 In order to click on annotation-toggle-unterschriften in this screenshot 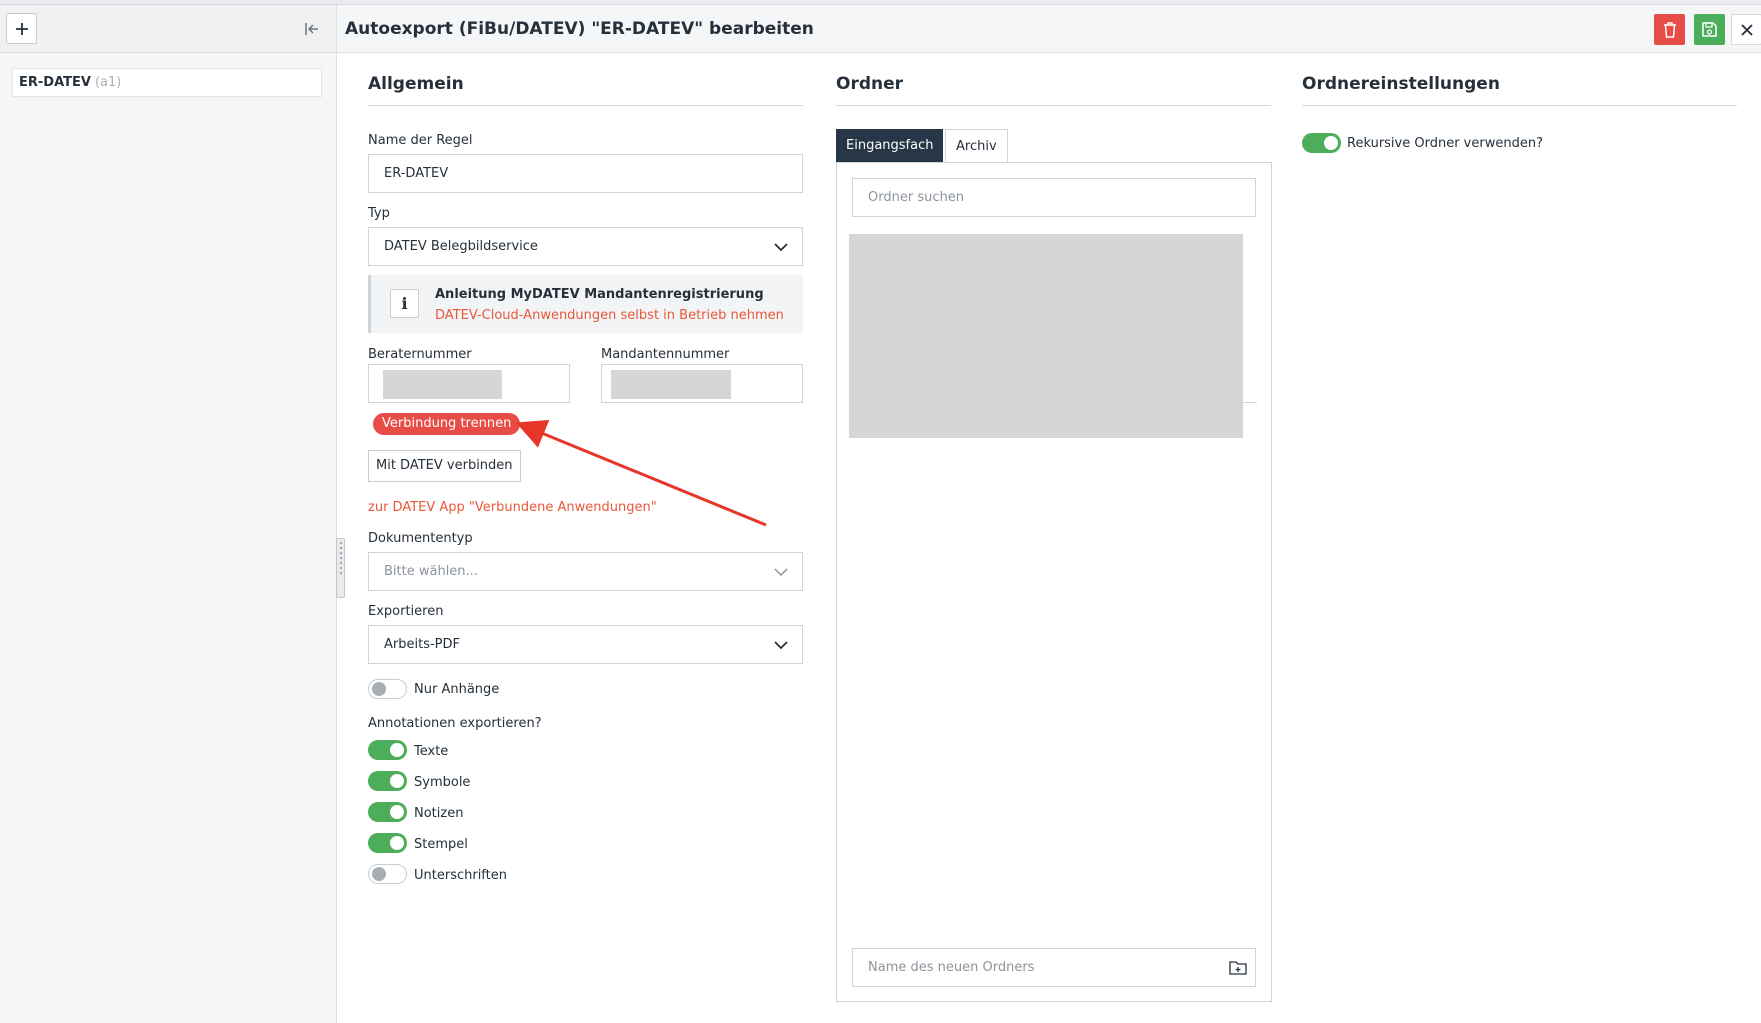, I will do `click(387, 874)`.